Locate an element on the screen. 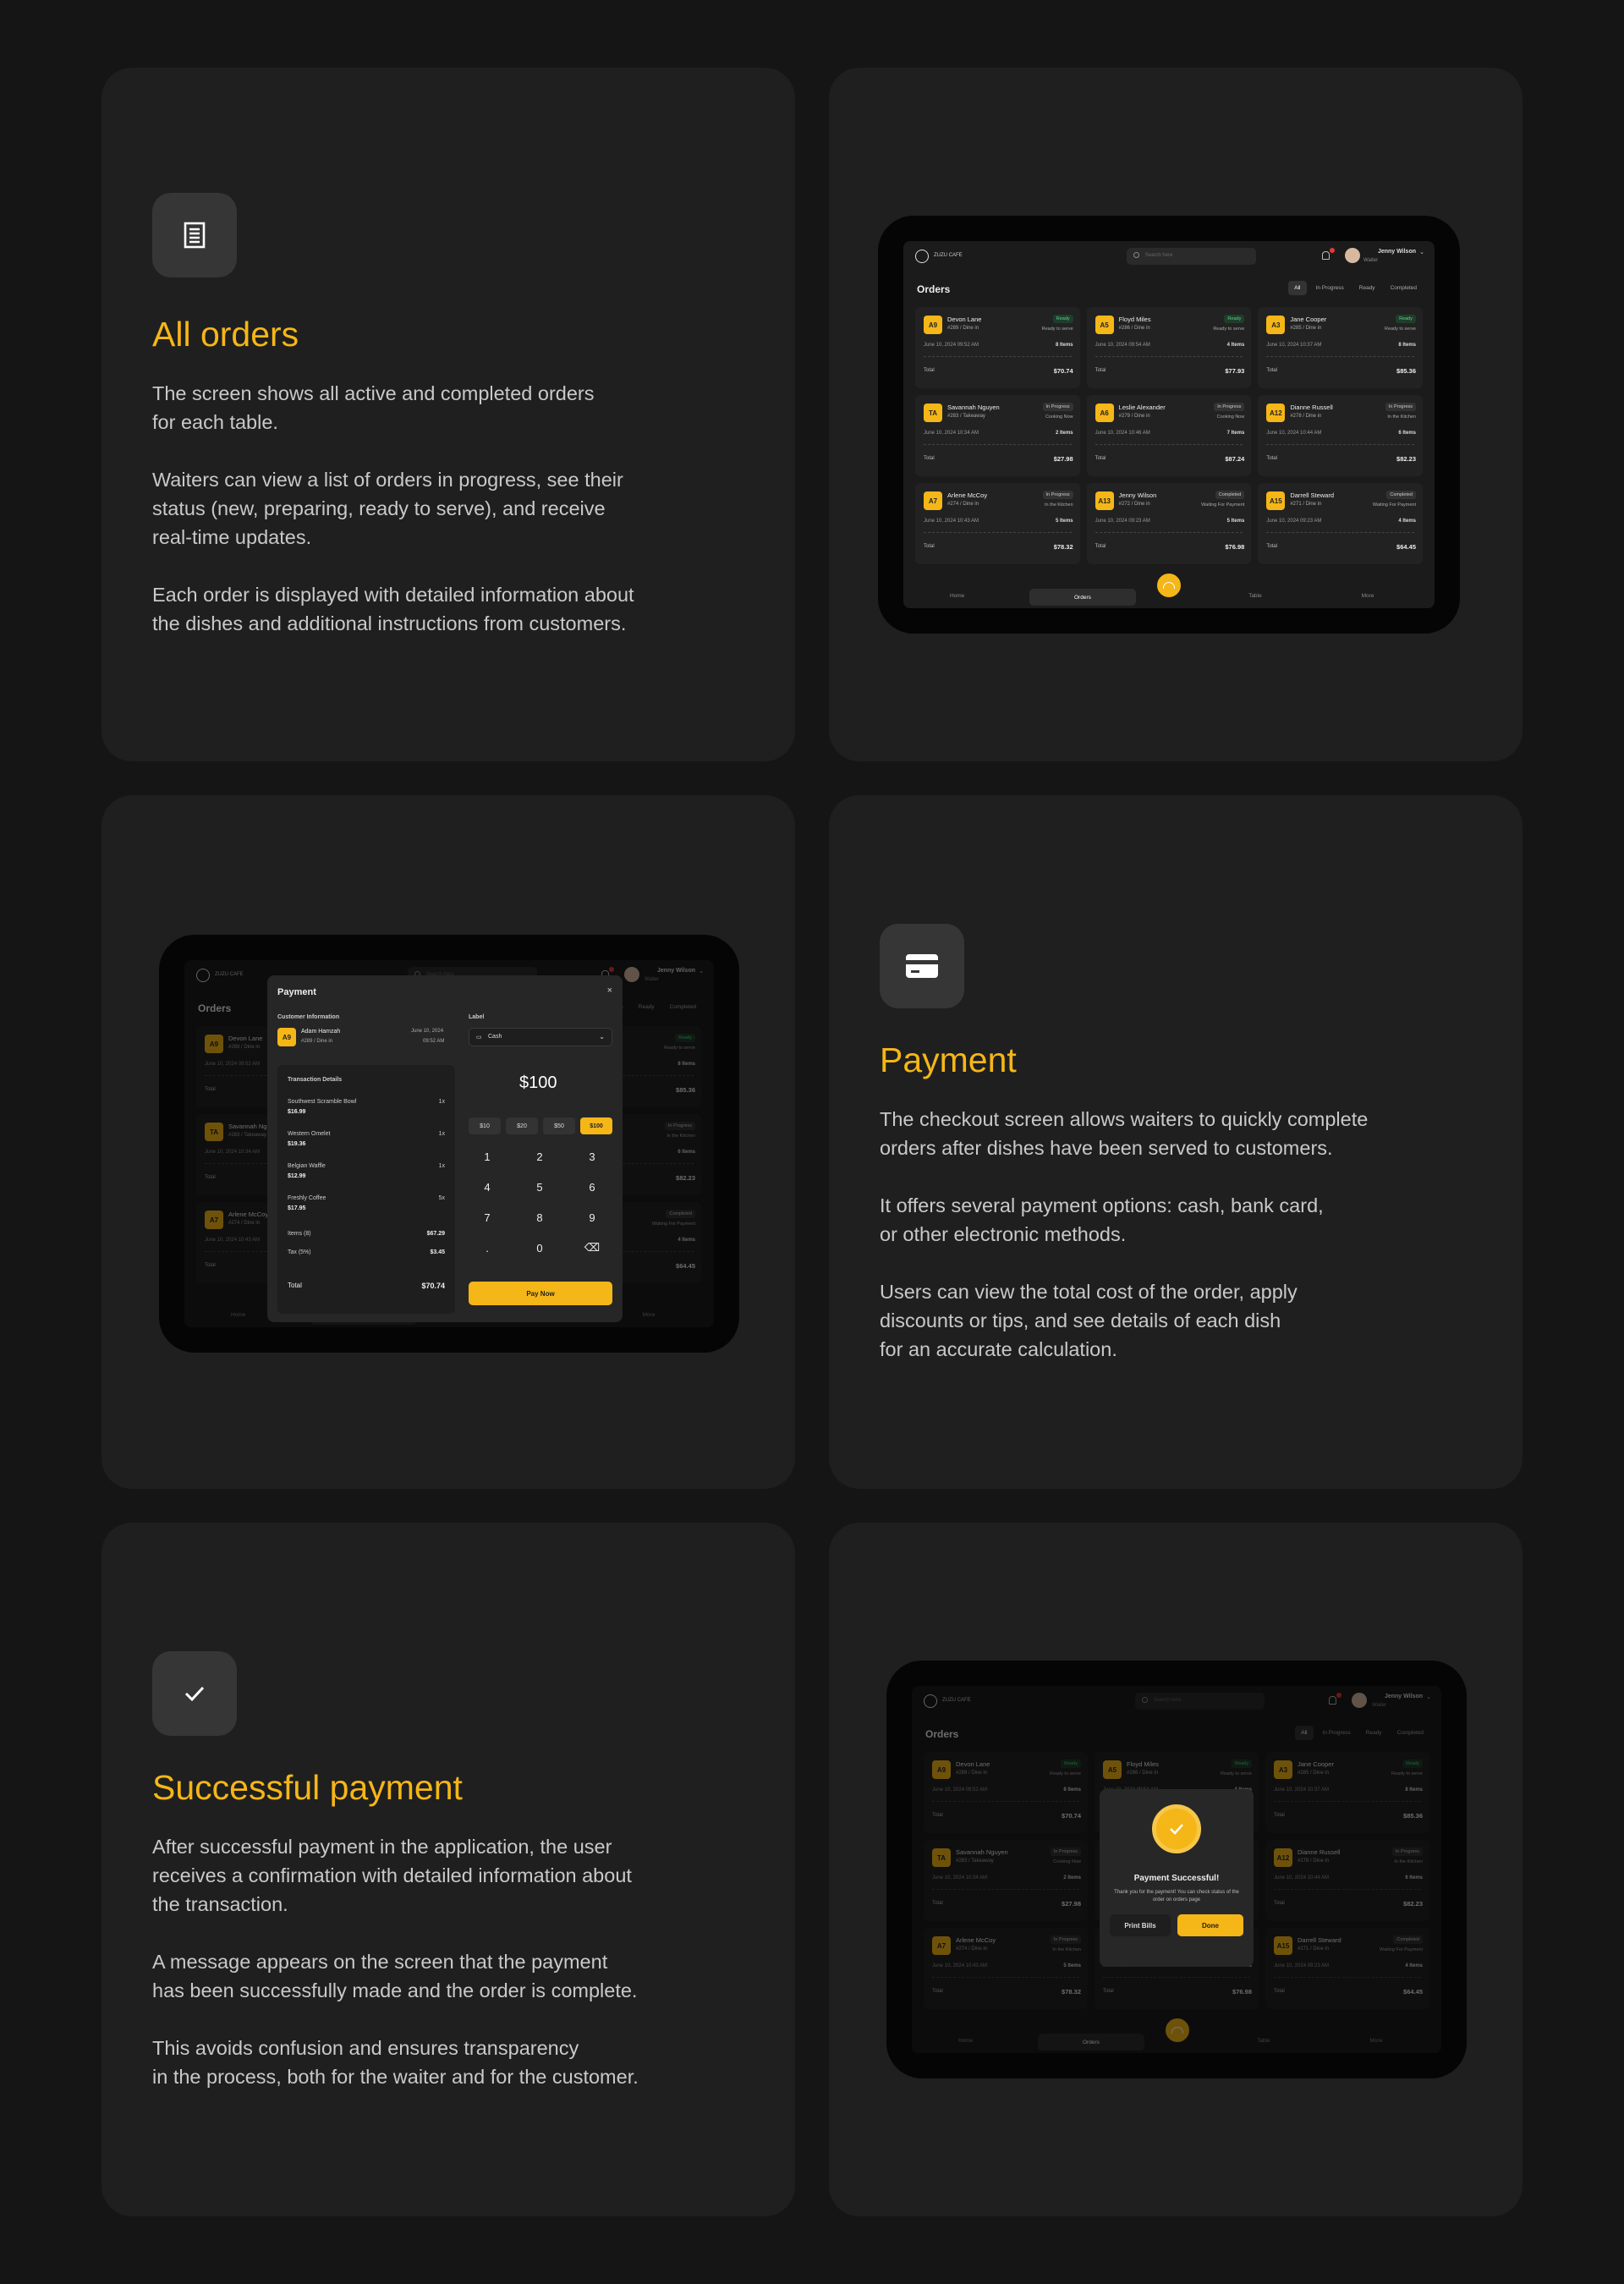 The width and height of the screenshot is (1624, 2284). keypad-key: 2 is located at coordinates (540, 1156).